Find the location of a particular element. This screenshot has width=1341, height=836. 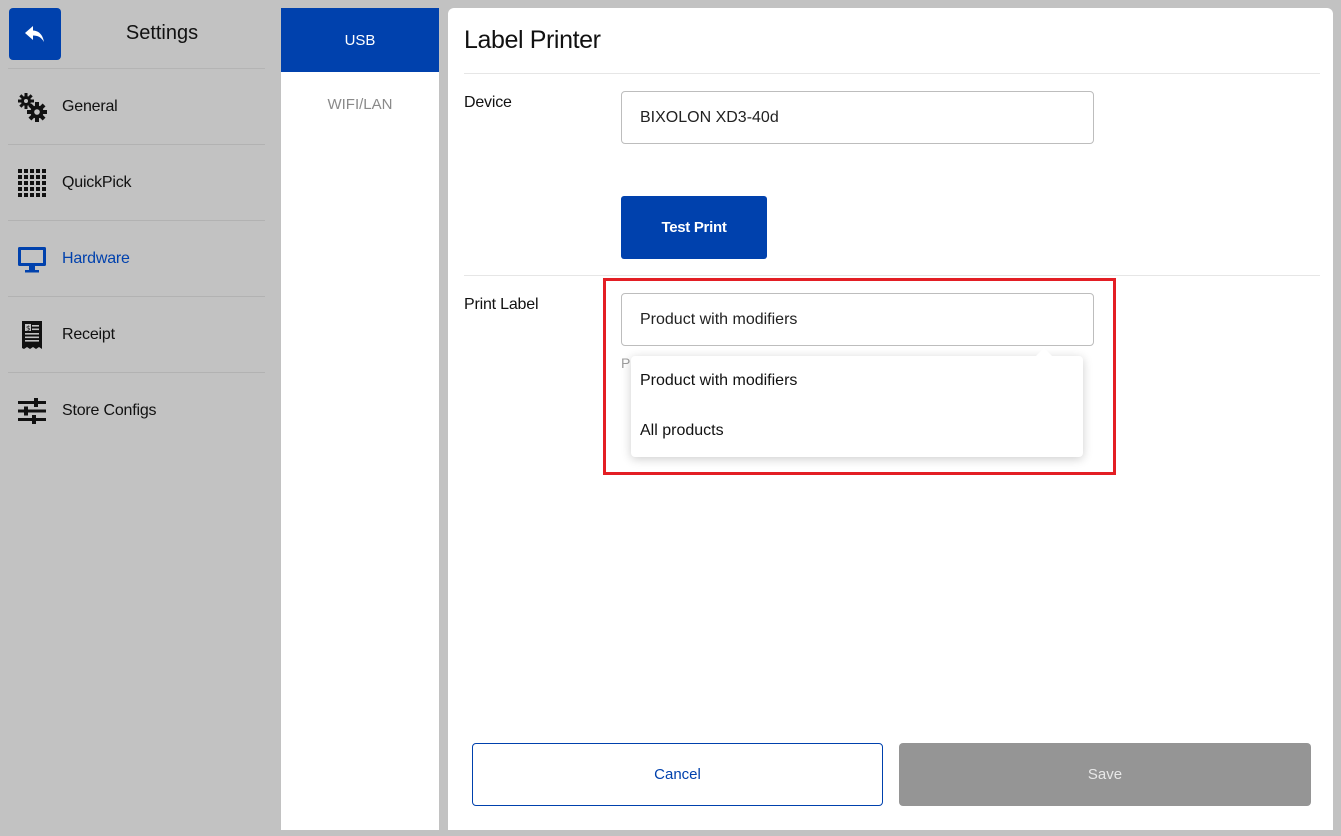

sidebar-item-label: Hardware is located at coordinates (96, 258).